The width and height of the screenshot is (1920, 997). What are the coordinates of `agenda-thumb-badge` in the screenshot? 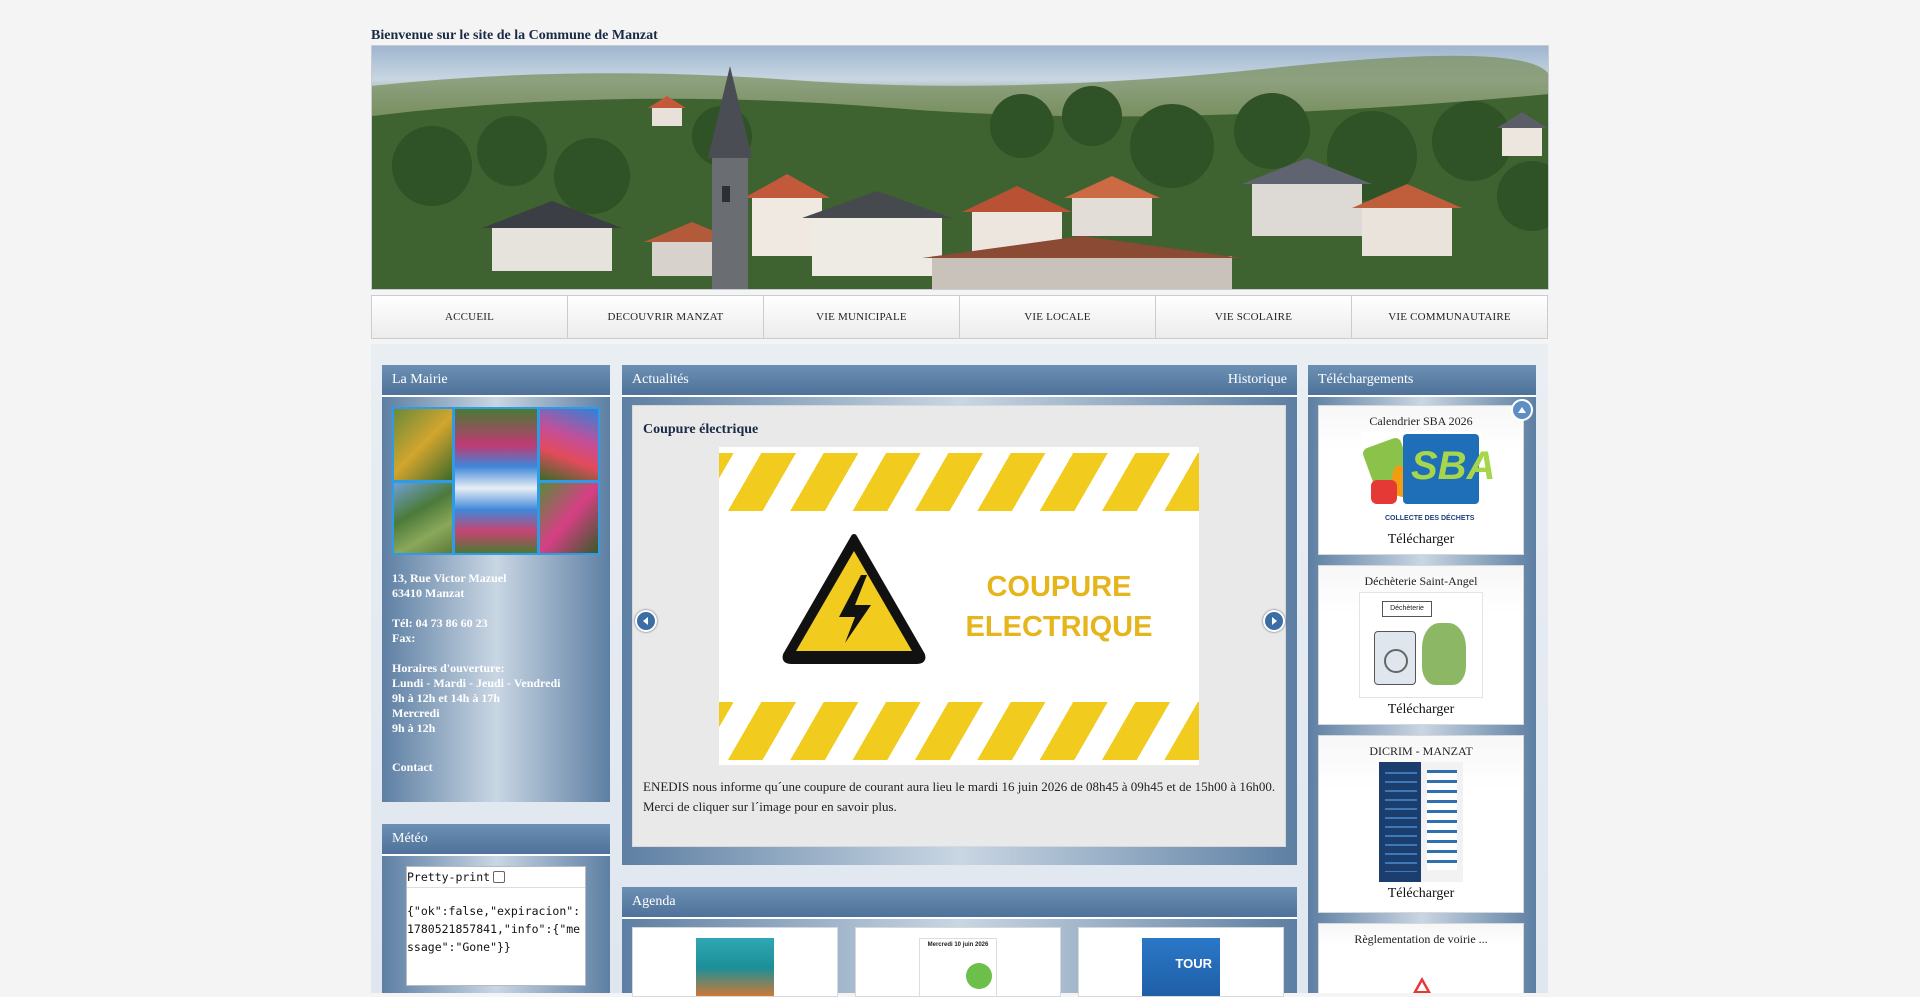 It's located at (979, 976).